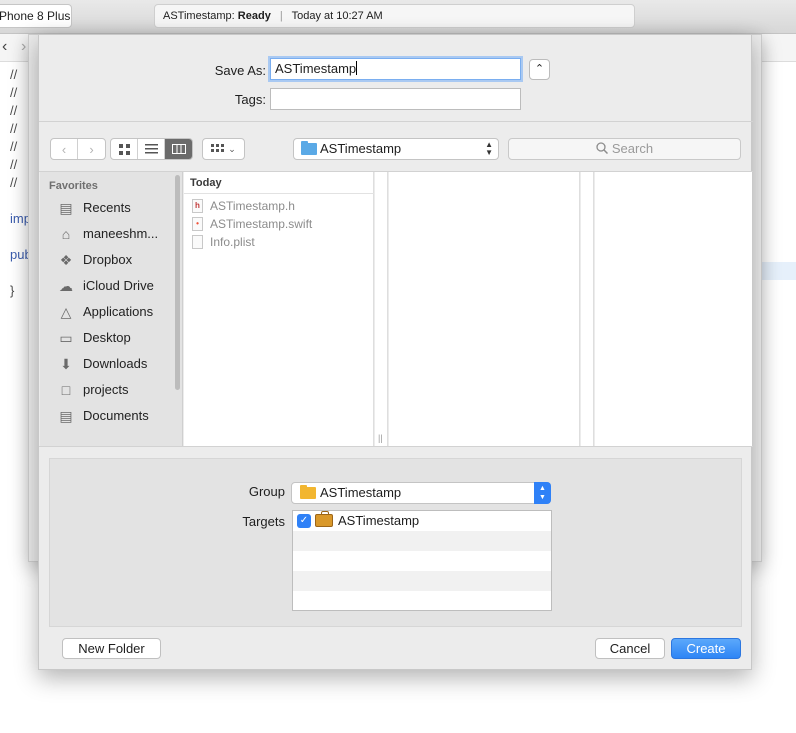  Describe the element at coordinates (177, 282) in the screenshot. I see `sidebar-scrollbar` at that location.